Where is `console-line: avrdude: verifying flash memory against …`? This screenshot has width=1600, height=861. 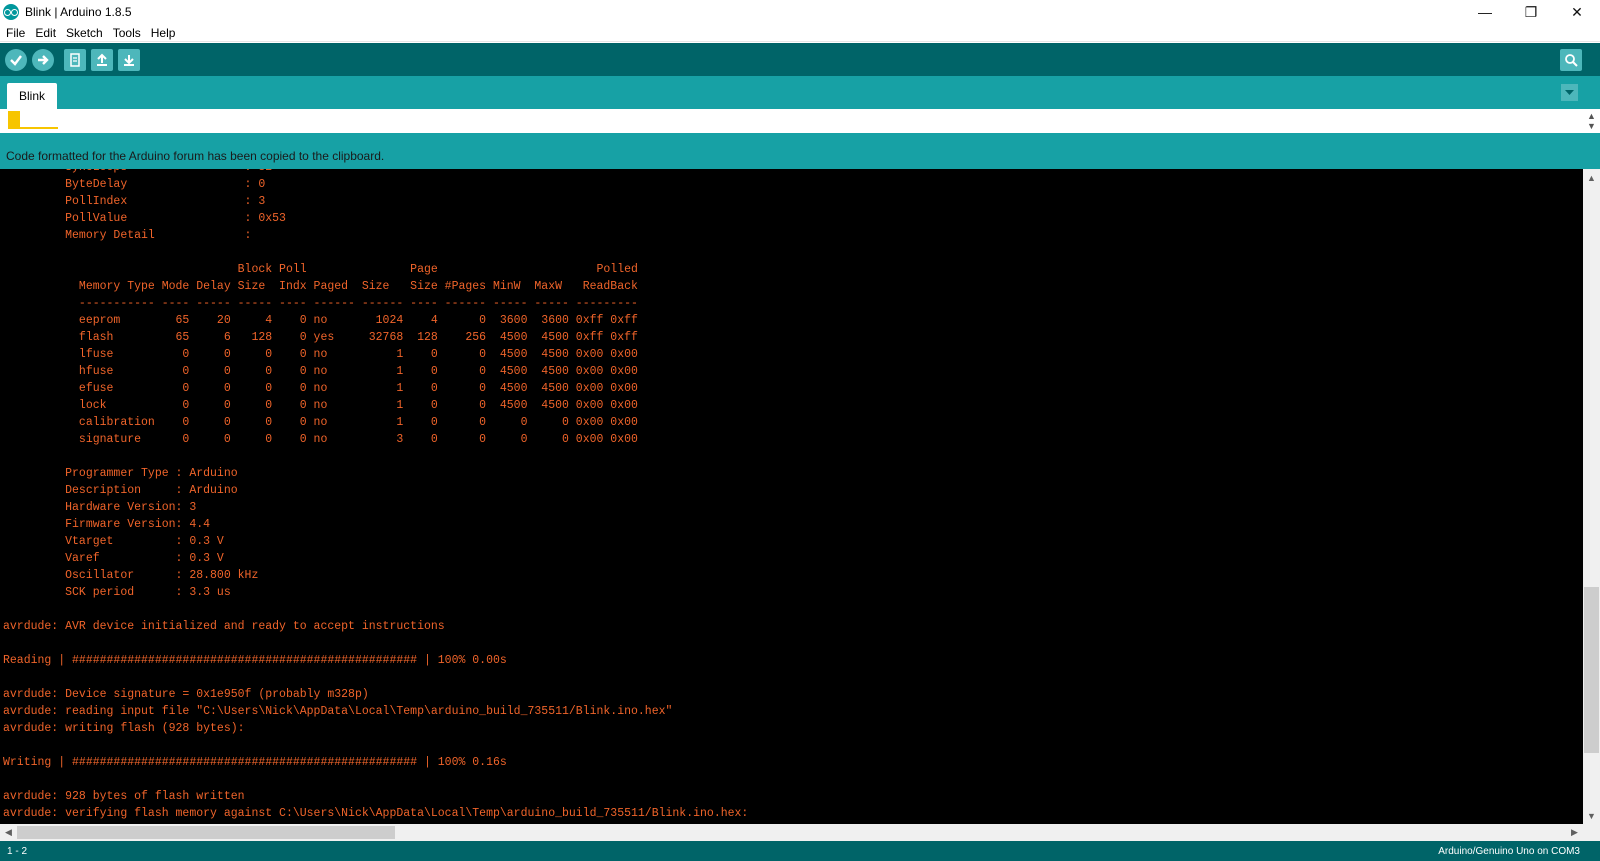
console-line: avrdude: verifying flash memory against … is located at coordinates (376, 813).